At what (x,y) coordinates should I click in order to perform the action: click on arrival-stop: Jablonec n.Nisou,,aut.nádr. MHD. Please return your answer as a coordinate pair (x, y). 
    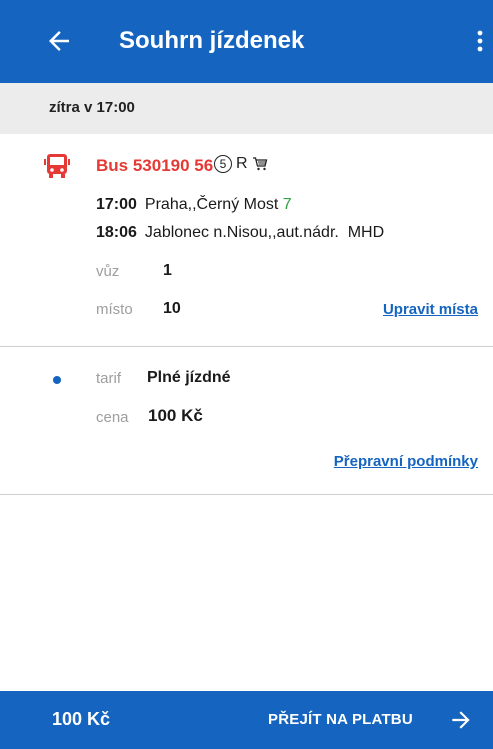
    Looking at the image, I should click on (264, 232).